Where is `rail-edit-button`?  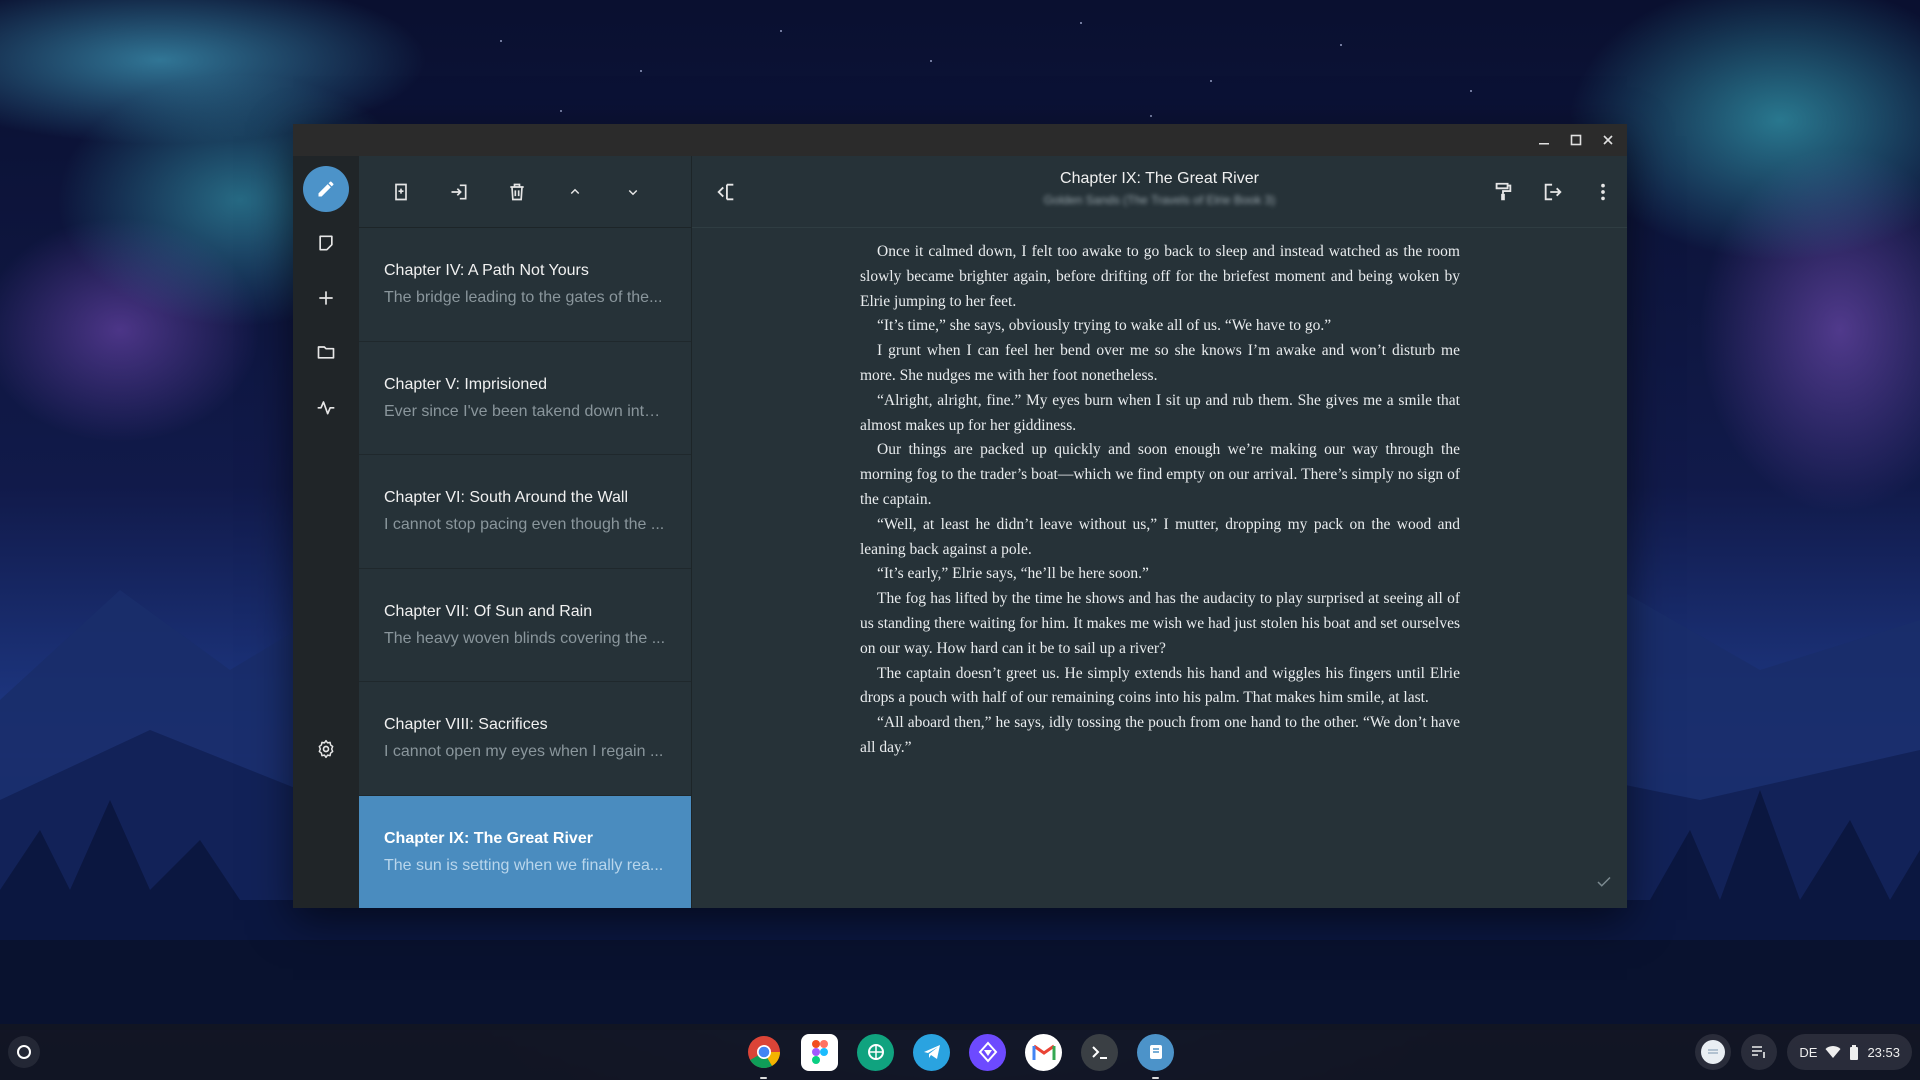
rail-edit-button is located at coordinates (326, 189).